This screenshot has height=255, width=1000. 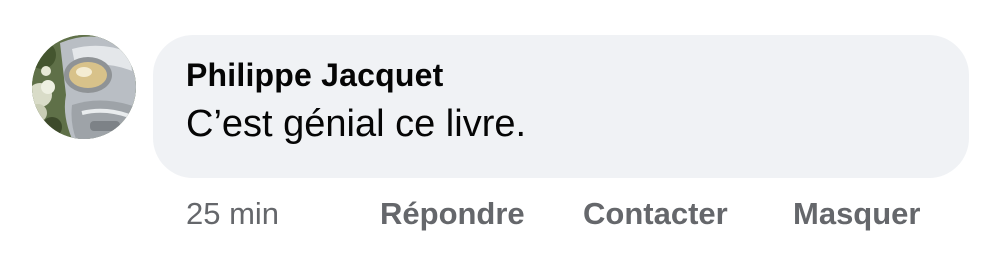 I want to click on comment-text: C’est génial ce livre., so click(x=356, y=124).